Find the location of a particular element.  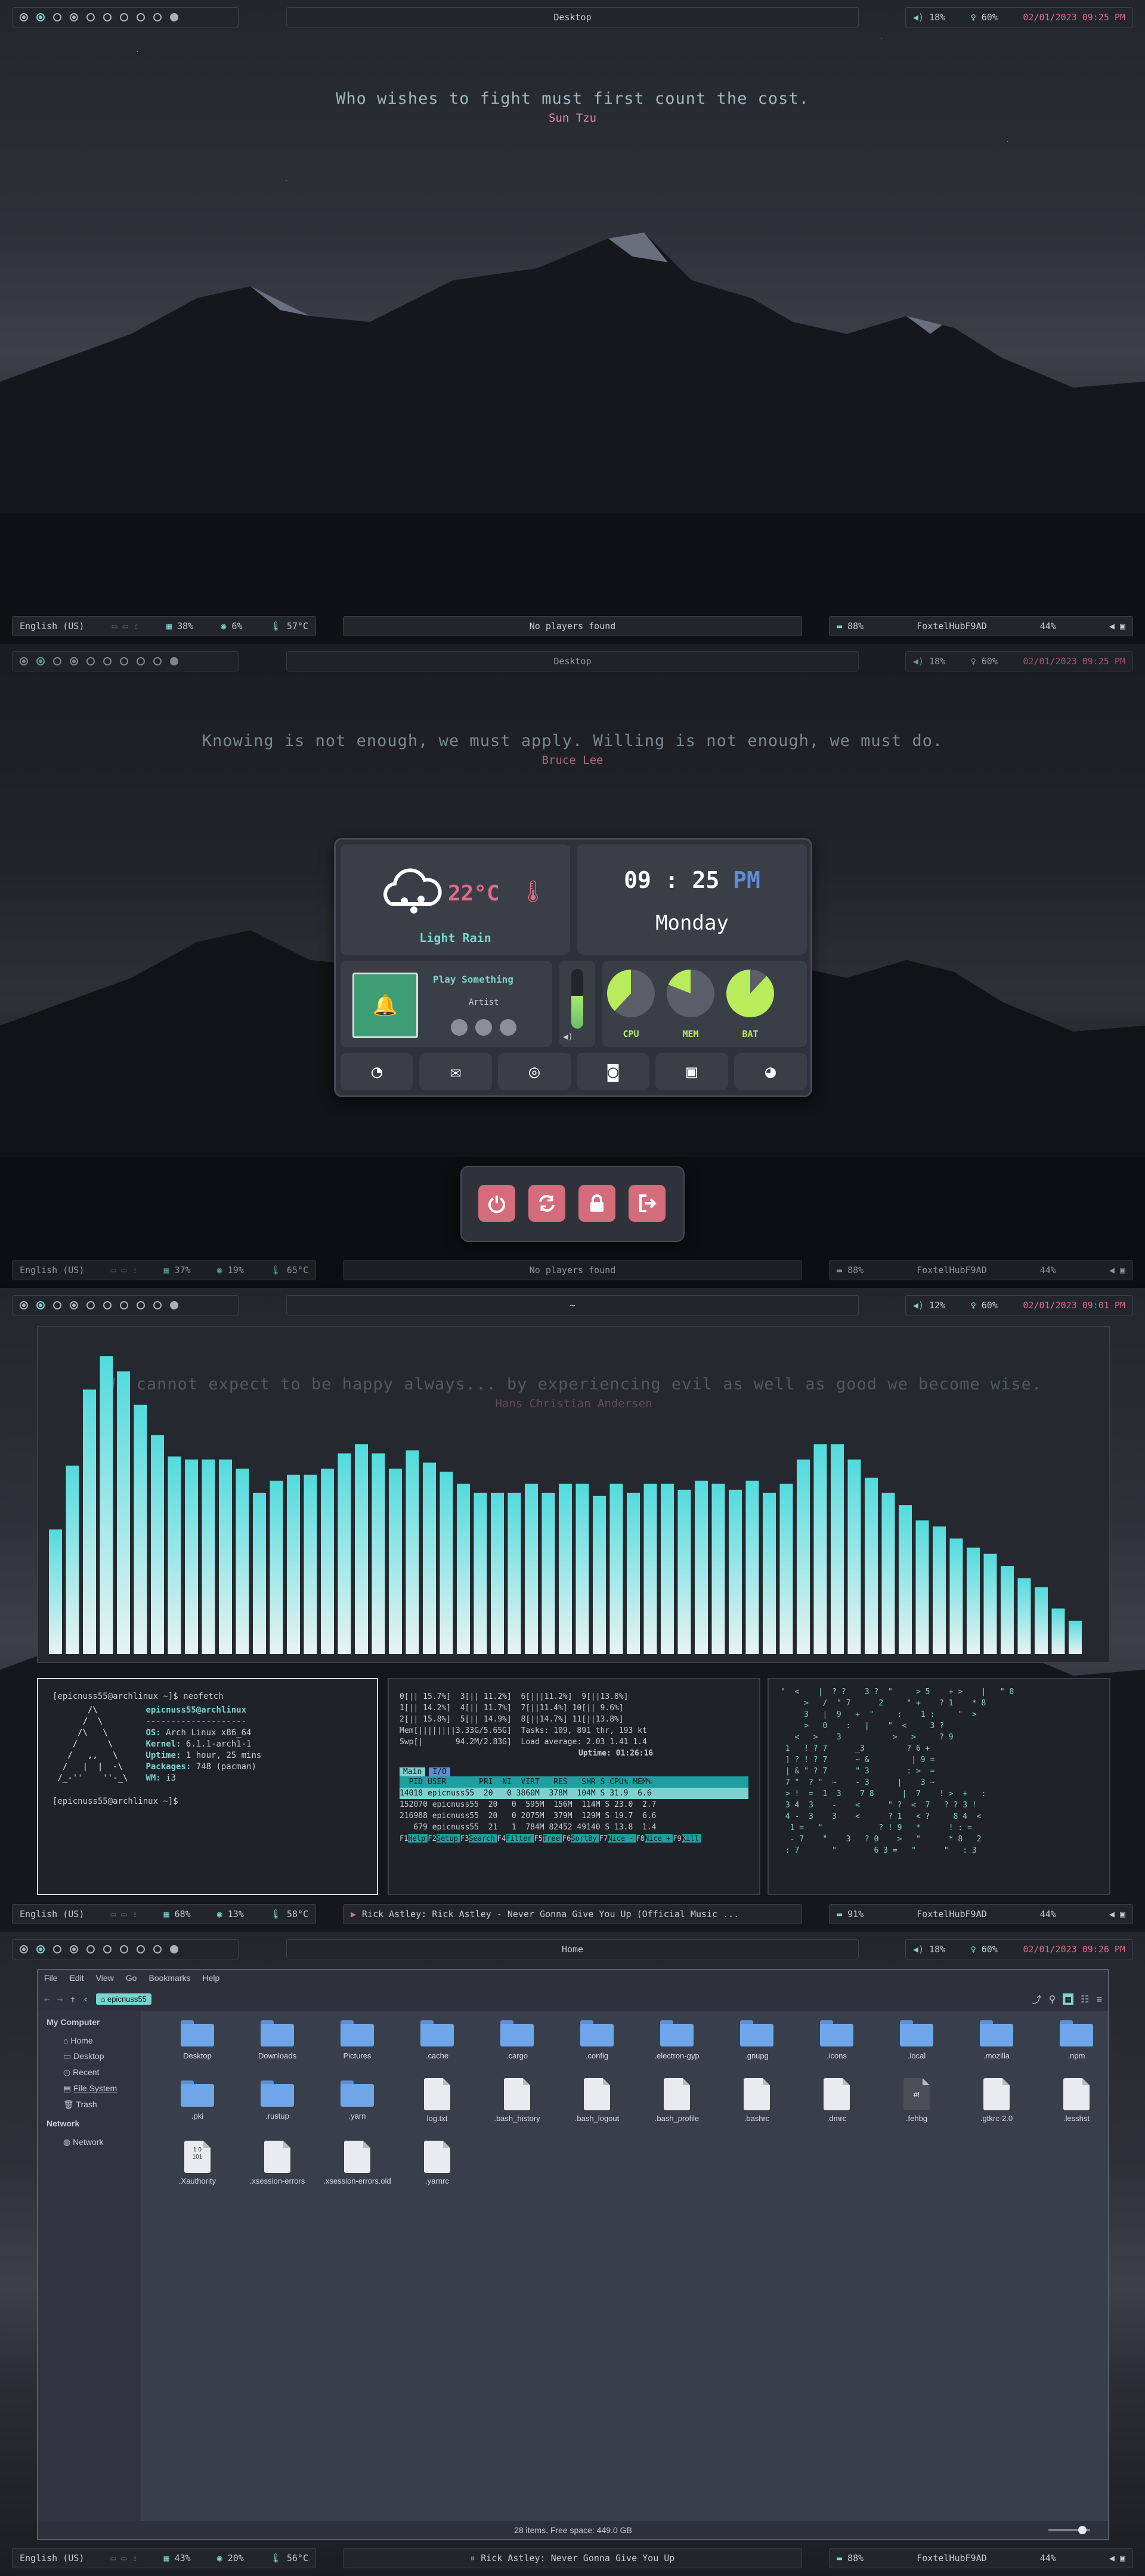

media-player: ⏸ Rick Astley: Never Gonna Give You Up is located at coordinates (572, 2558).